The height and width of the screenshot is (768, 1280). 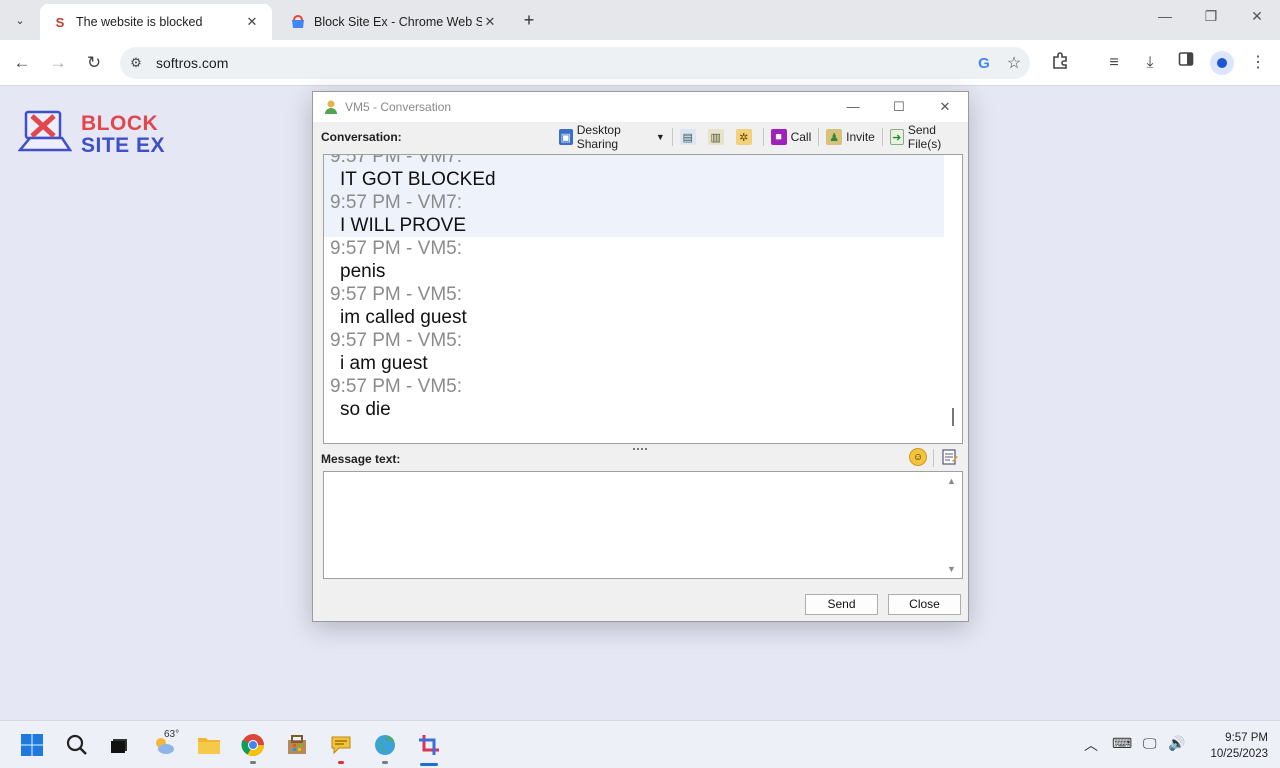 I want to click on back-icon: ←, so click(x=22, y=63).